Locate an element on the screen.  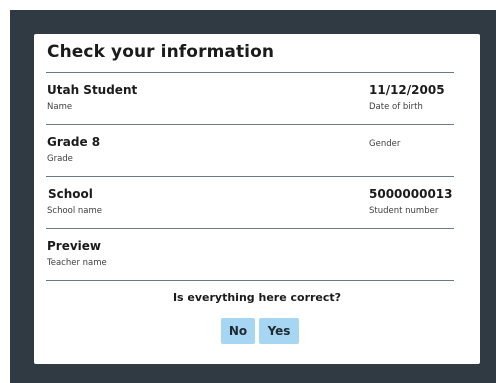
student-number-value: 5000000013 is located at coordinates (411, 194).